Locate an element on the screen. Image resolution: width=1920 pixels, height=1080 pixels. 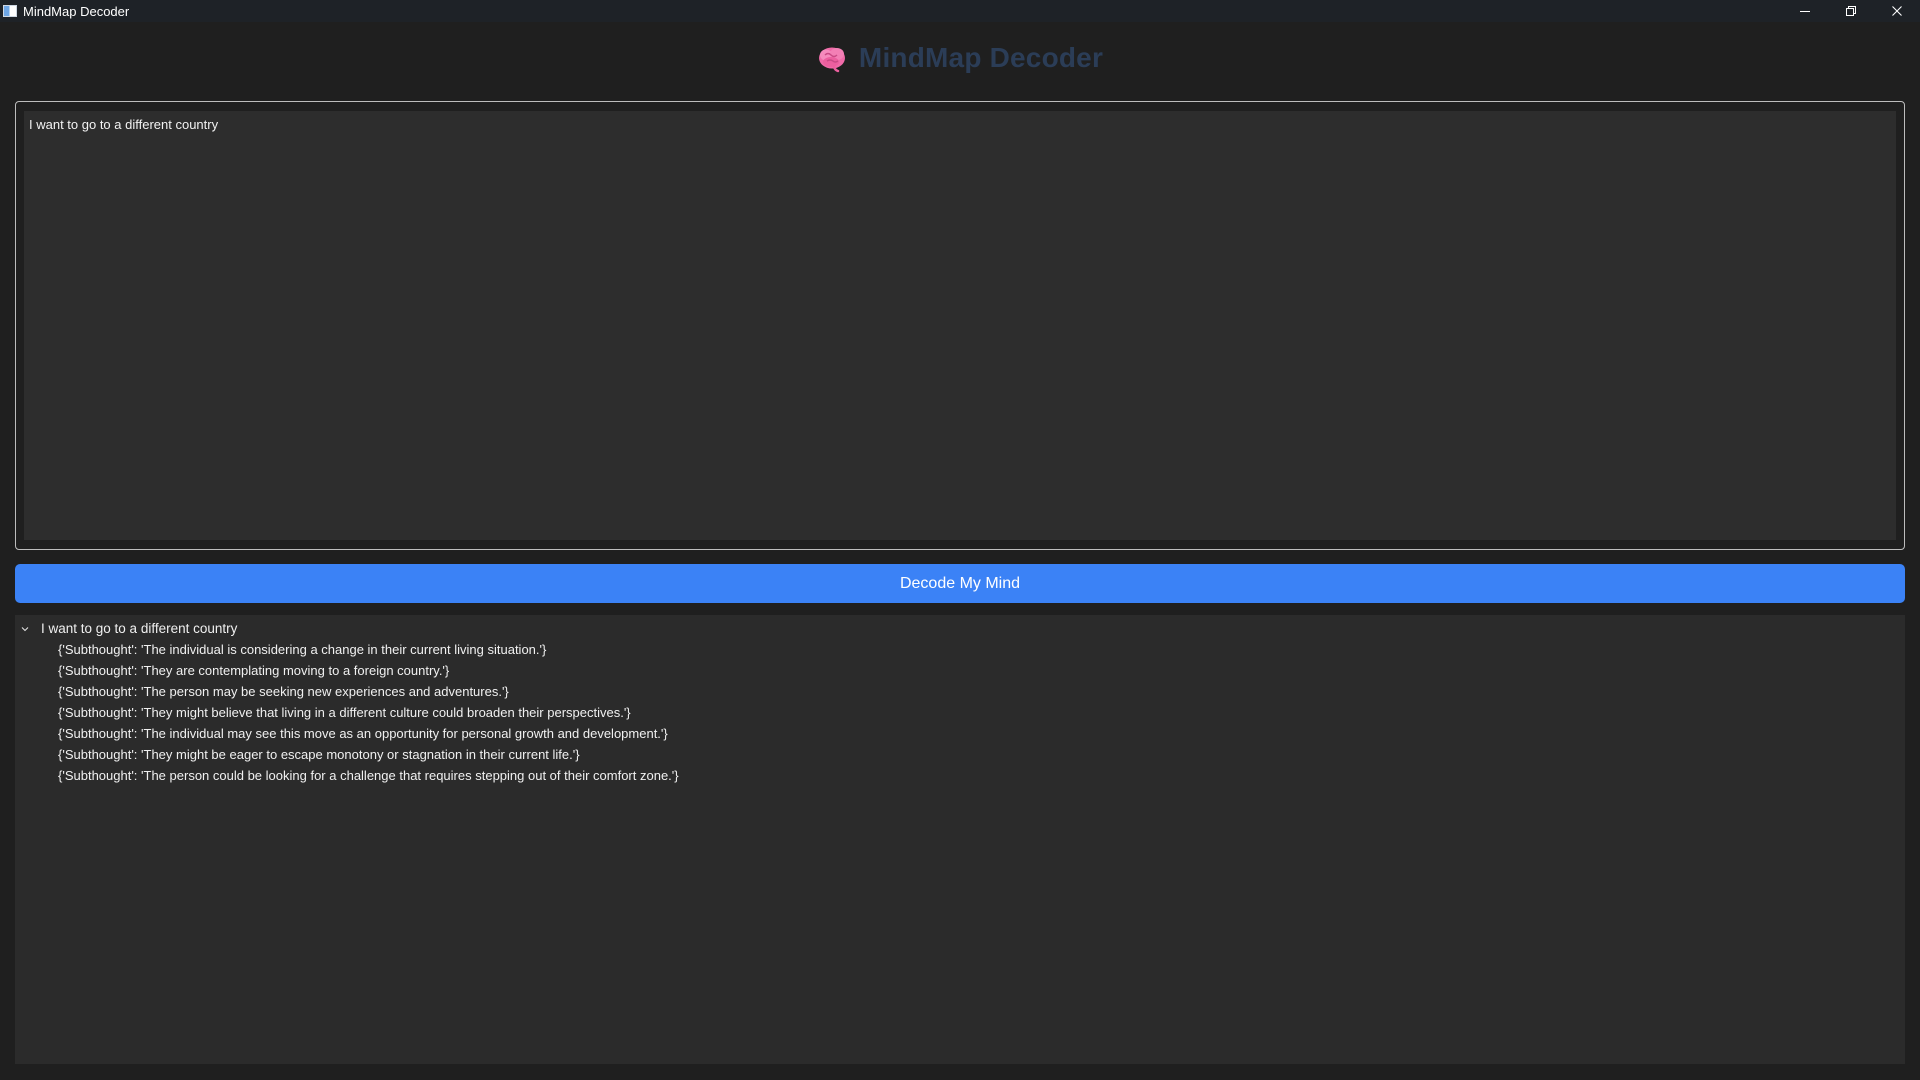
minimize-button is located at coordinates (1805, 11).